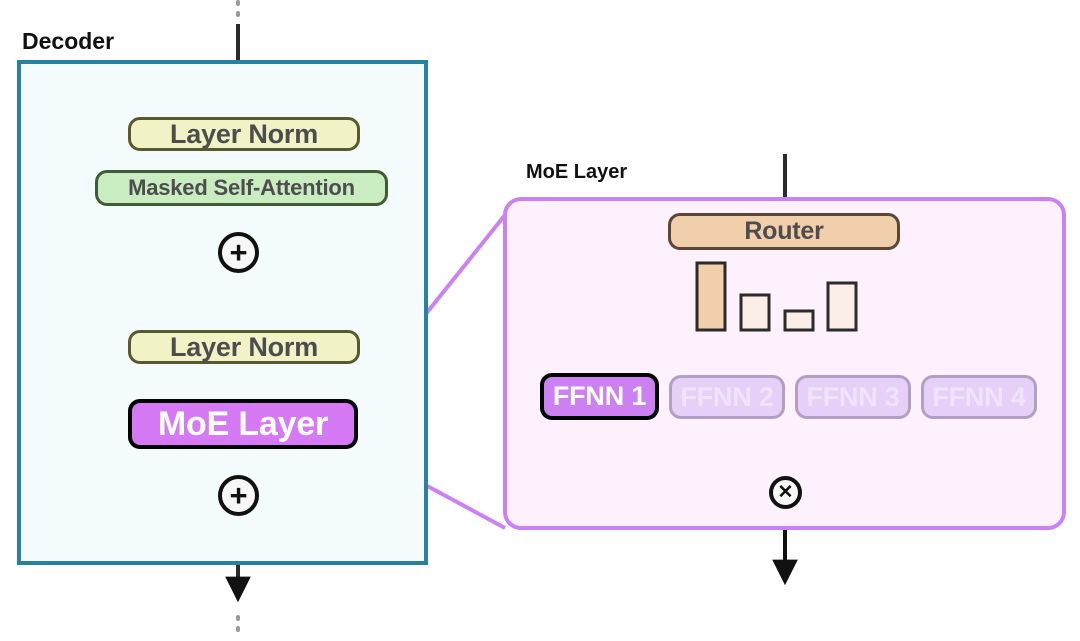 The image size is (1080, 641). I want to click on multiply-icon: ✕, so click(785, 492).